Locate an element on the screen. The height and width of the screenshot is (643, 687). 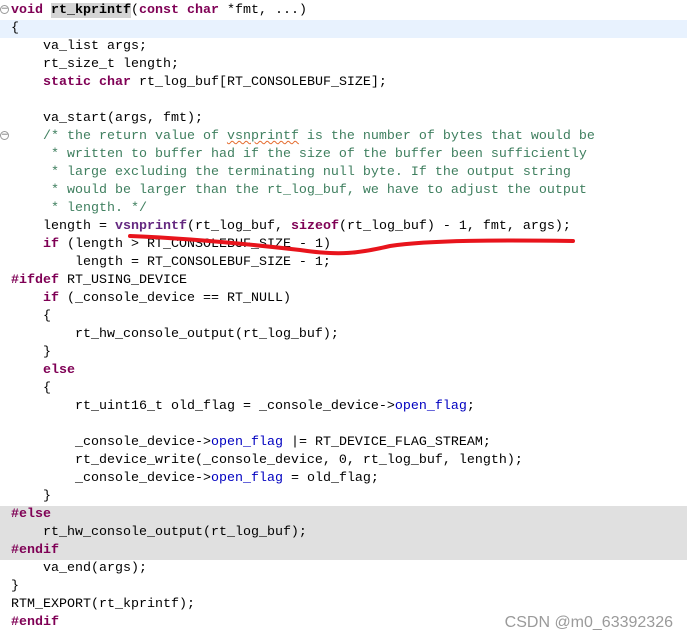
code-token: rt_kprintf is located at coordinates (91, 10).